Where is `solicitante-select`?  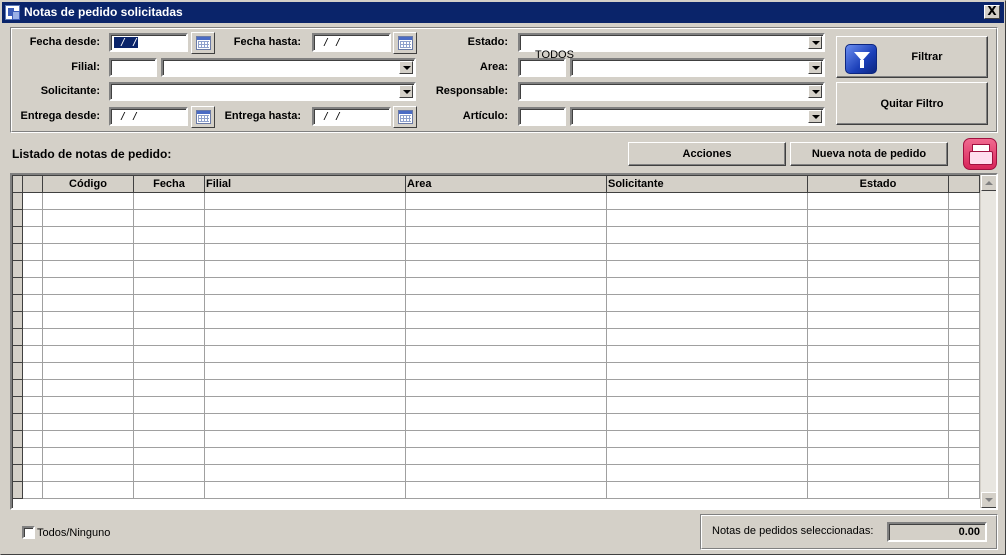
solicitante-select is located at coordinates (262, 91).